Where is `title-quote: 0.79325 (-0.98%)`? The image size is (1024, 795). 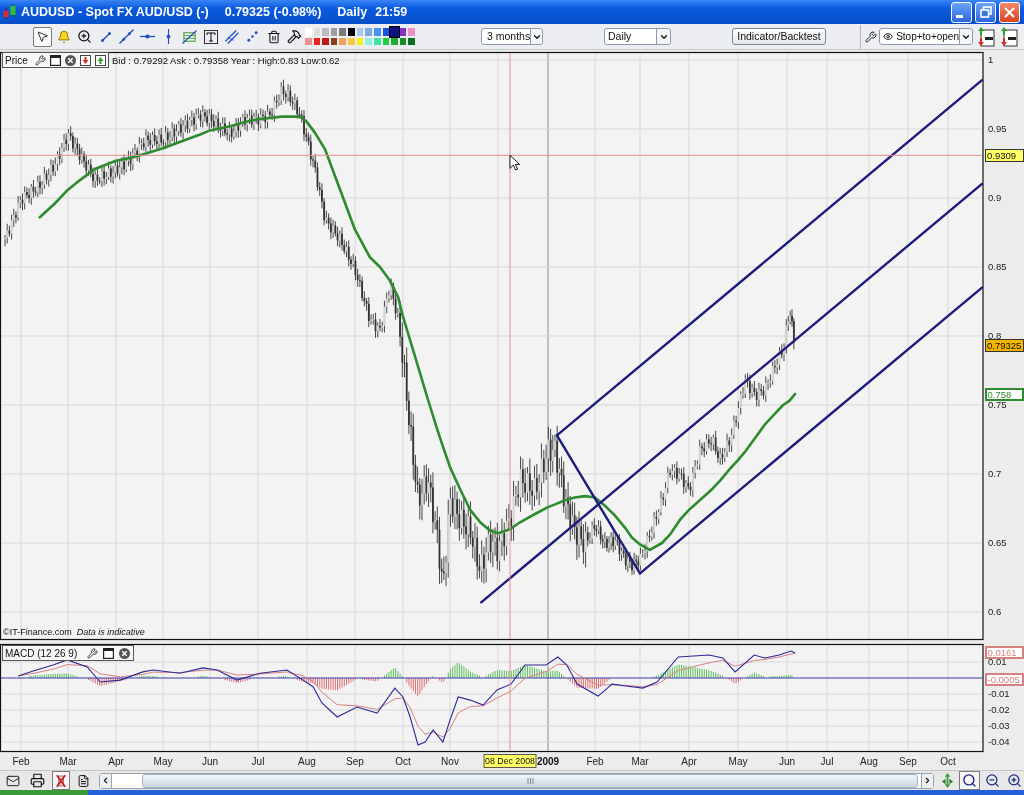 title-quote: 0.79325 (-0.98%) is located at coordinates (273, 12).